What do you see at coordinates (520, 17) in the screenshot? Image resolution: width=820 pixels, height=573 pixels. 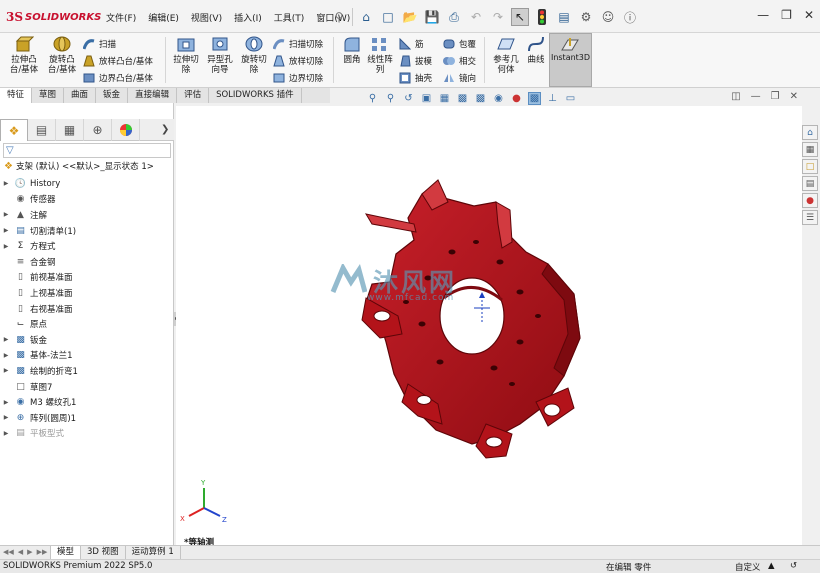 I see `select-cursor-icon: ↖` at bounding box center [520, 17].